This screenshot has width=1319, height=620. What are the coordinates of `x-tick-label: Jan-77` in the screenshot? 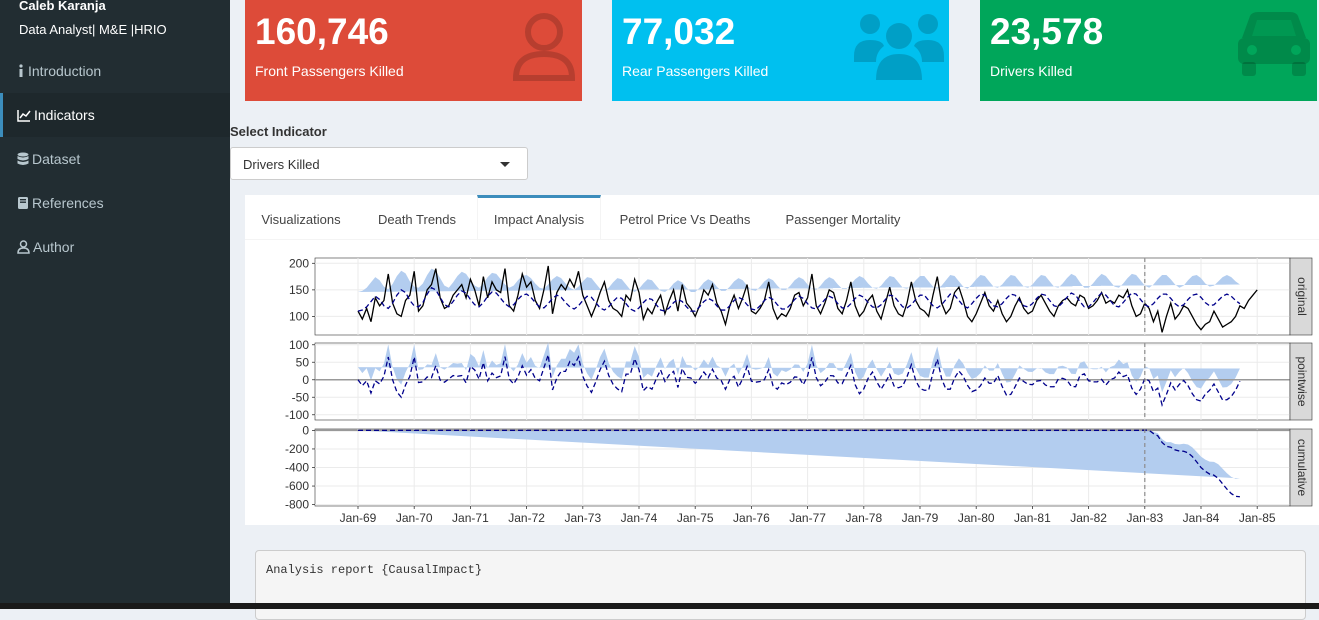 It's located at (807, 518).